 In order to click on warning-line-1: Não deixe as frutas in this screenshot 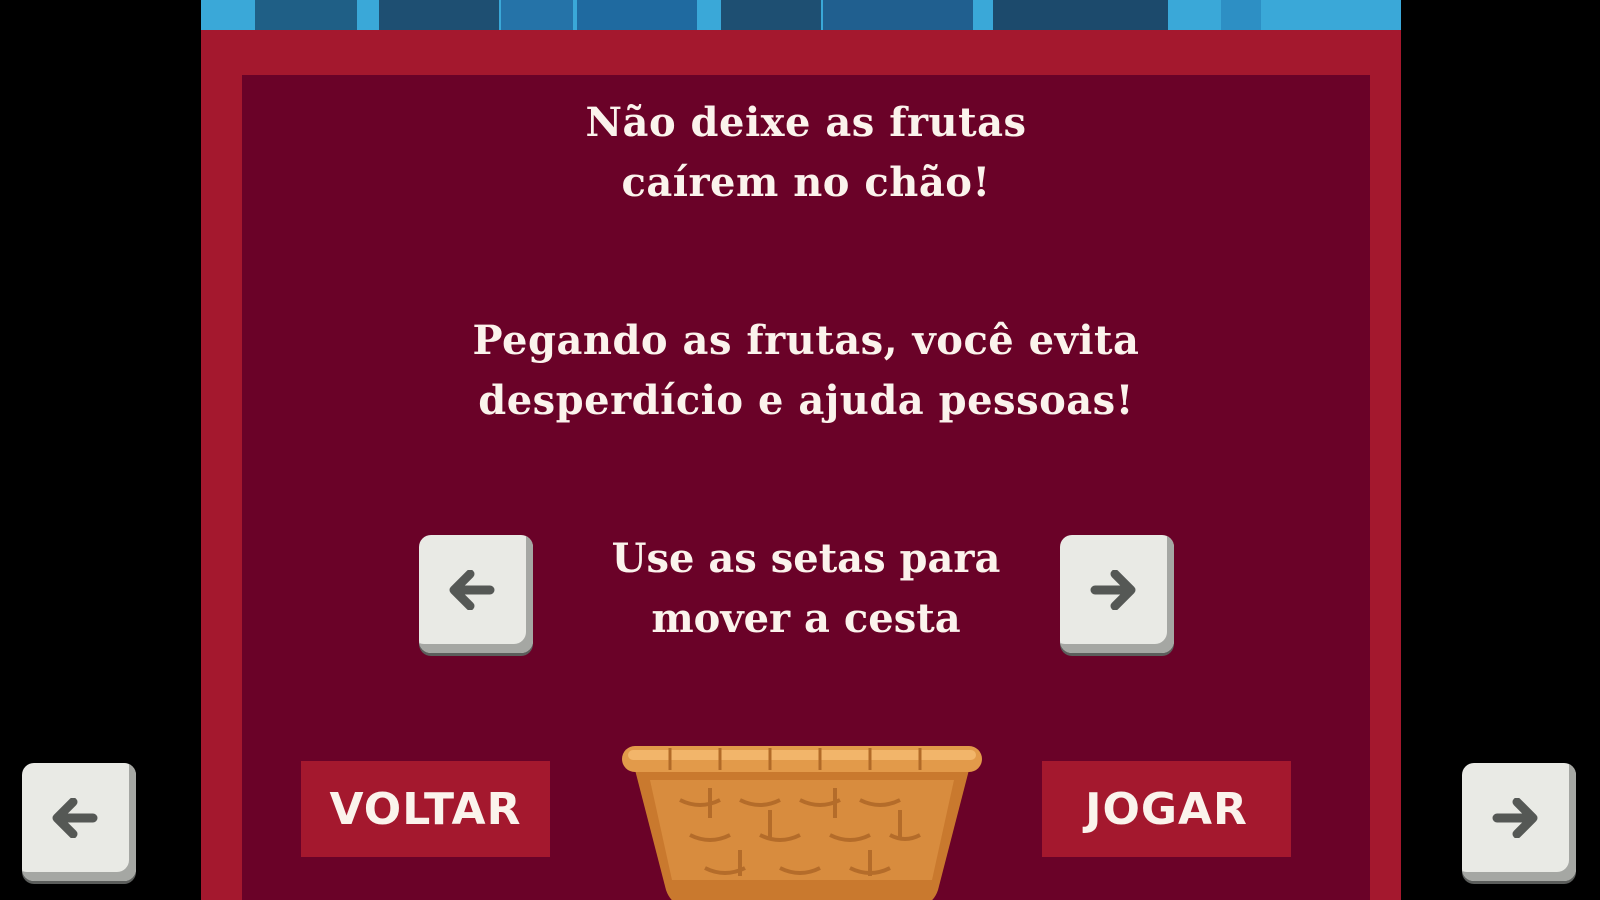, I will do `click(806, 122)`.